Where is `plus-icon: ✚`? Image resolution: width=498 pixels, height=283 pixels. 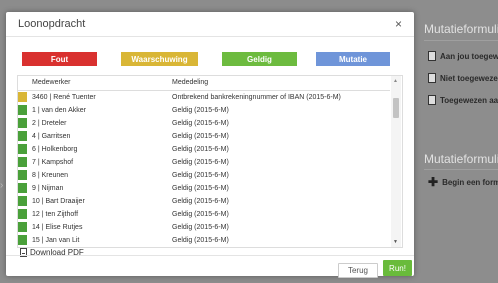 plus-icon: ✚ is located at coordinates (433, 182).